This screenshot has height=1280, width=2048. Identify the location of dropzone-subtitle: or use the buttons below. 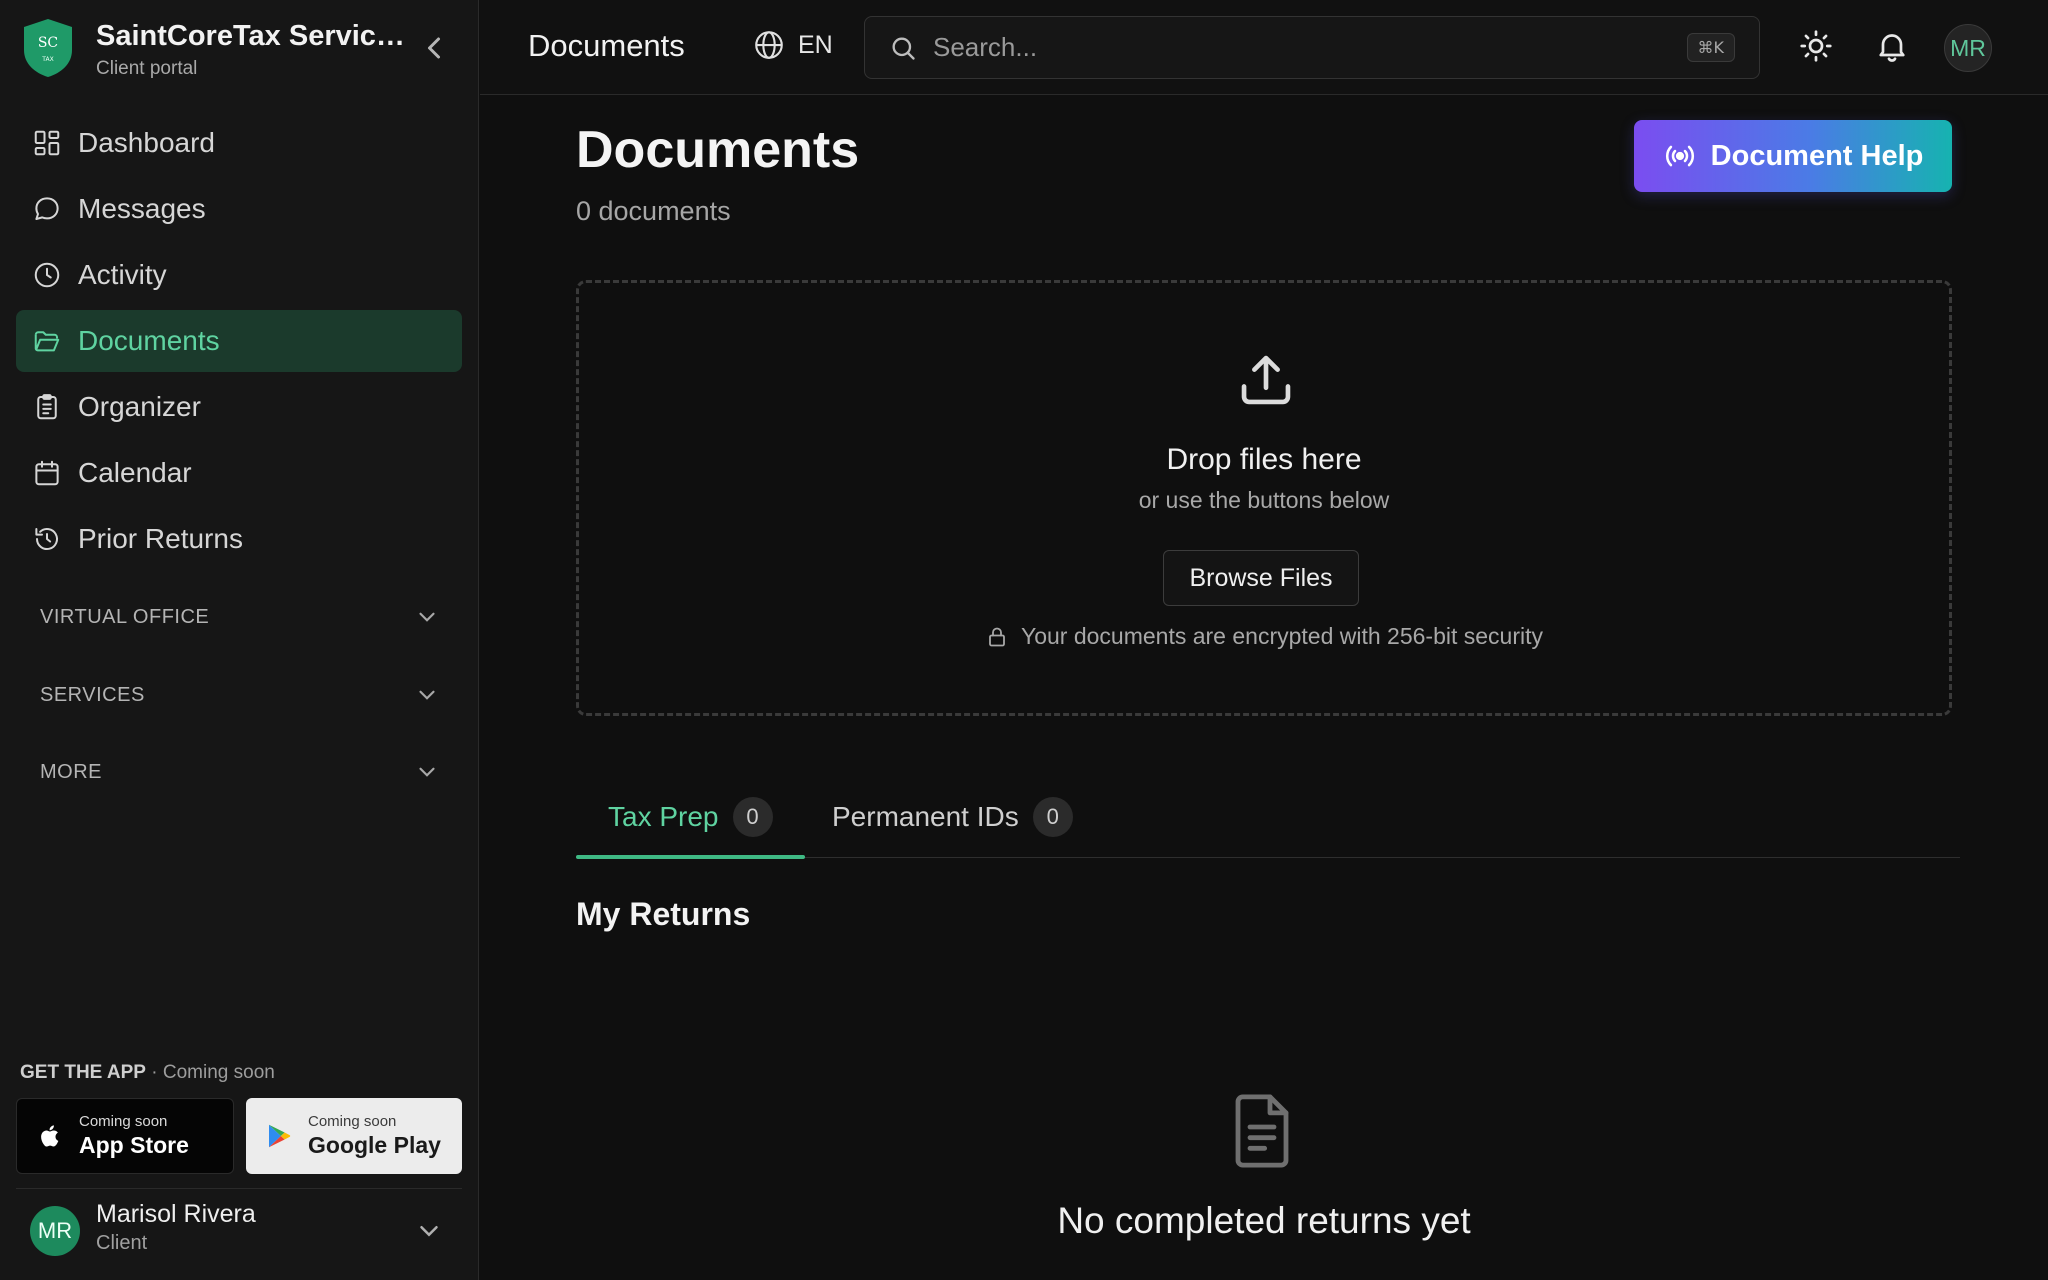
(1264, 500).